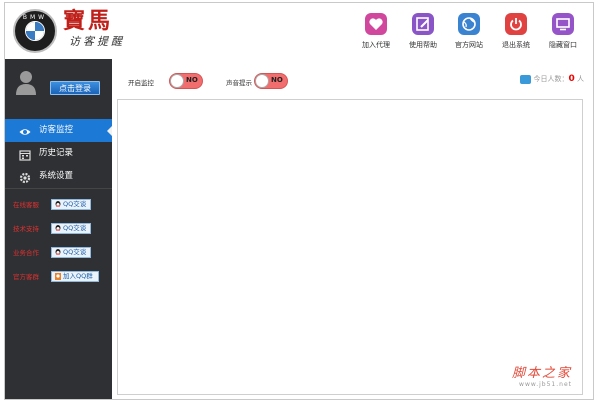 The image size is (600, 406). I want to click on menu-item-label: 访客监控, so click(56, 130).